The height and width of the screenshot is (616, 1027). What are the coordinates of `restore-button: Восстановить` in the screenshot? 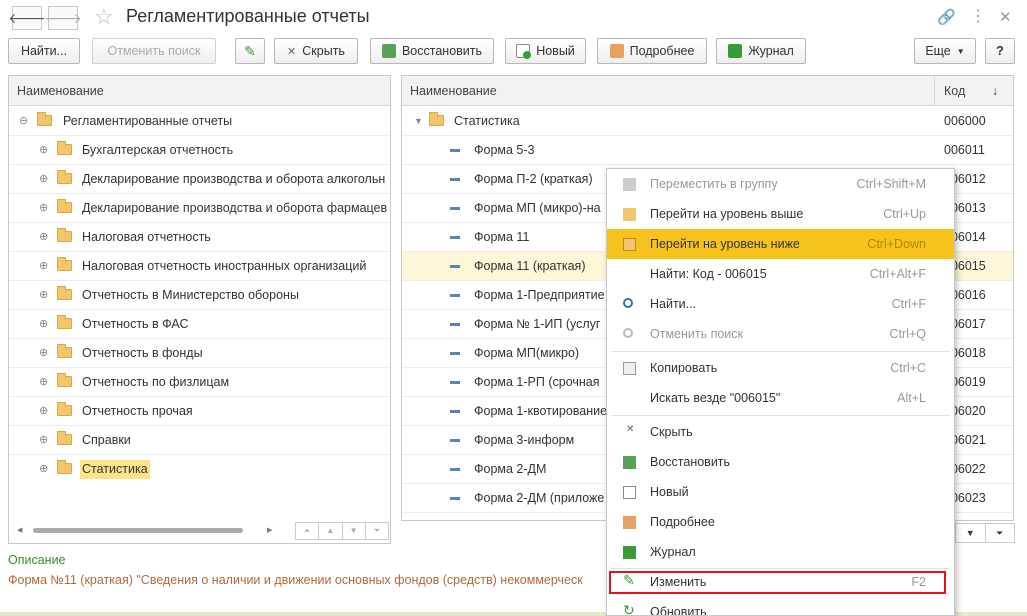 It's located at (432, 51).